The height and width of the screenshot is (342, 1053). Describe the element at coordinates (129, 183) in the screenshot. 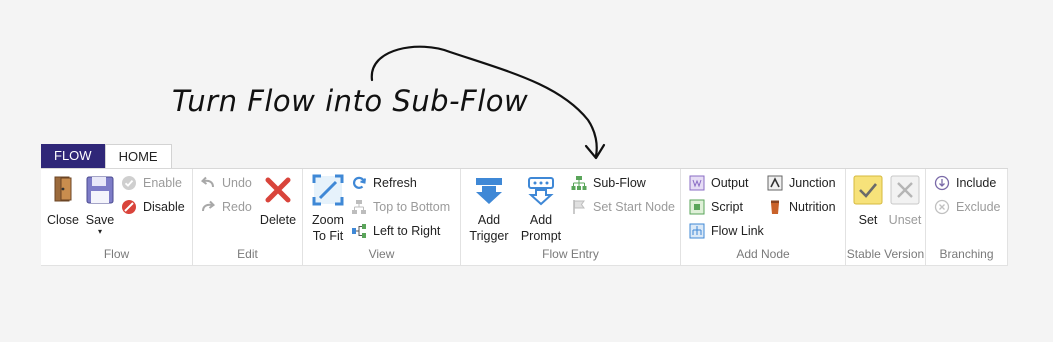

I see `check-circle-icon` at that location.